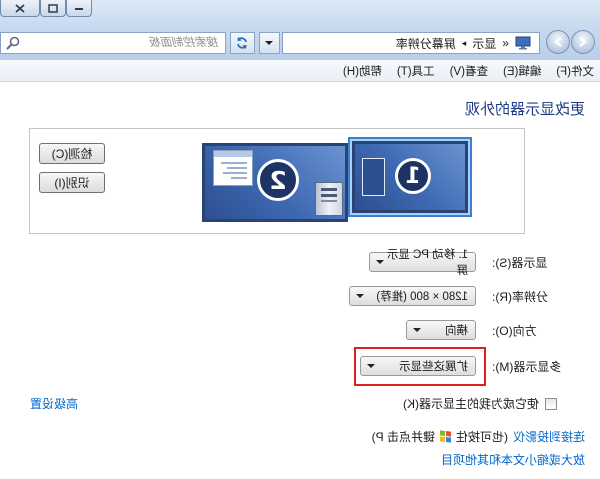 The image size is (600, 479). What do you see at coordinates (505, 43) in the screenshot?
I see `address-overflow-chevron: «` at bounding box center [505, 43].